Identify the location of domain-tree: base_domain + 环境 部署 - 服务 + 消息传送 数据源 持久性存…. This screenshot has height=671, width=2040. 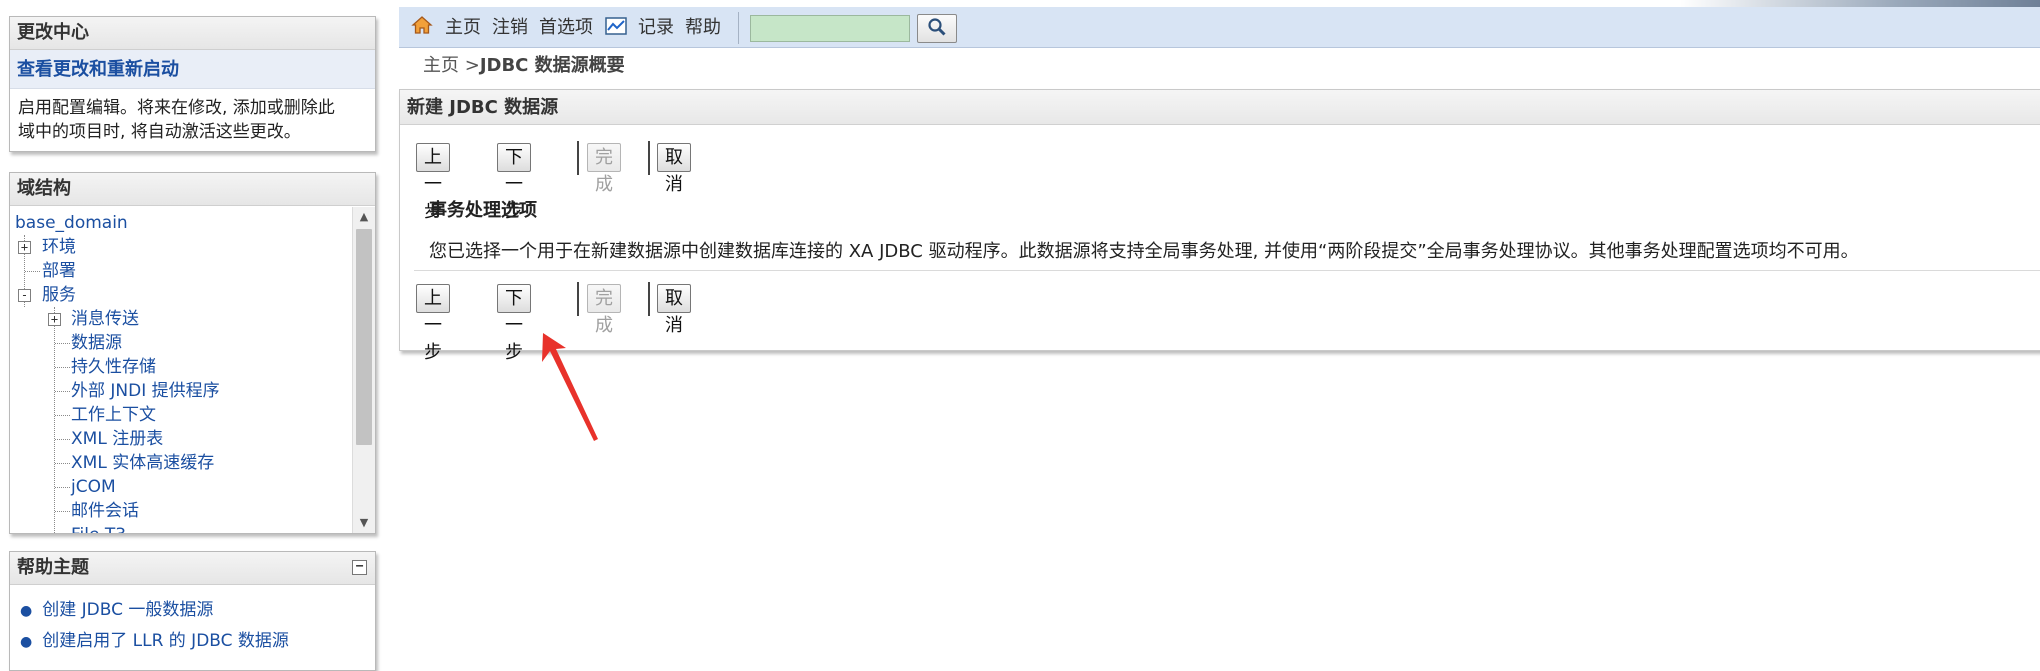
(181, 370).